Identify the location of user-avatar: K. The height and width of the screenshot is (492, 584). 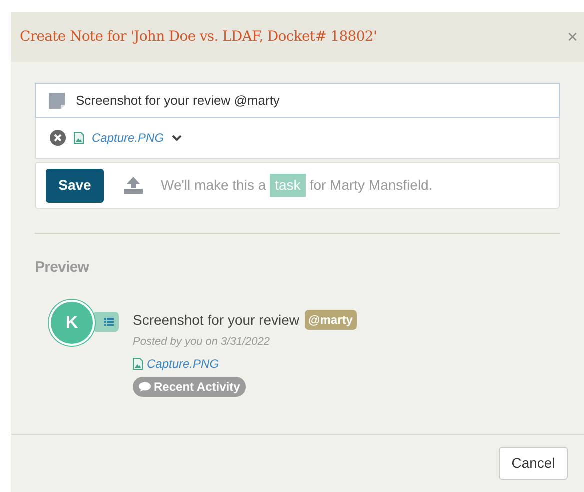
(72, 323).